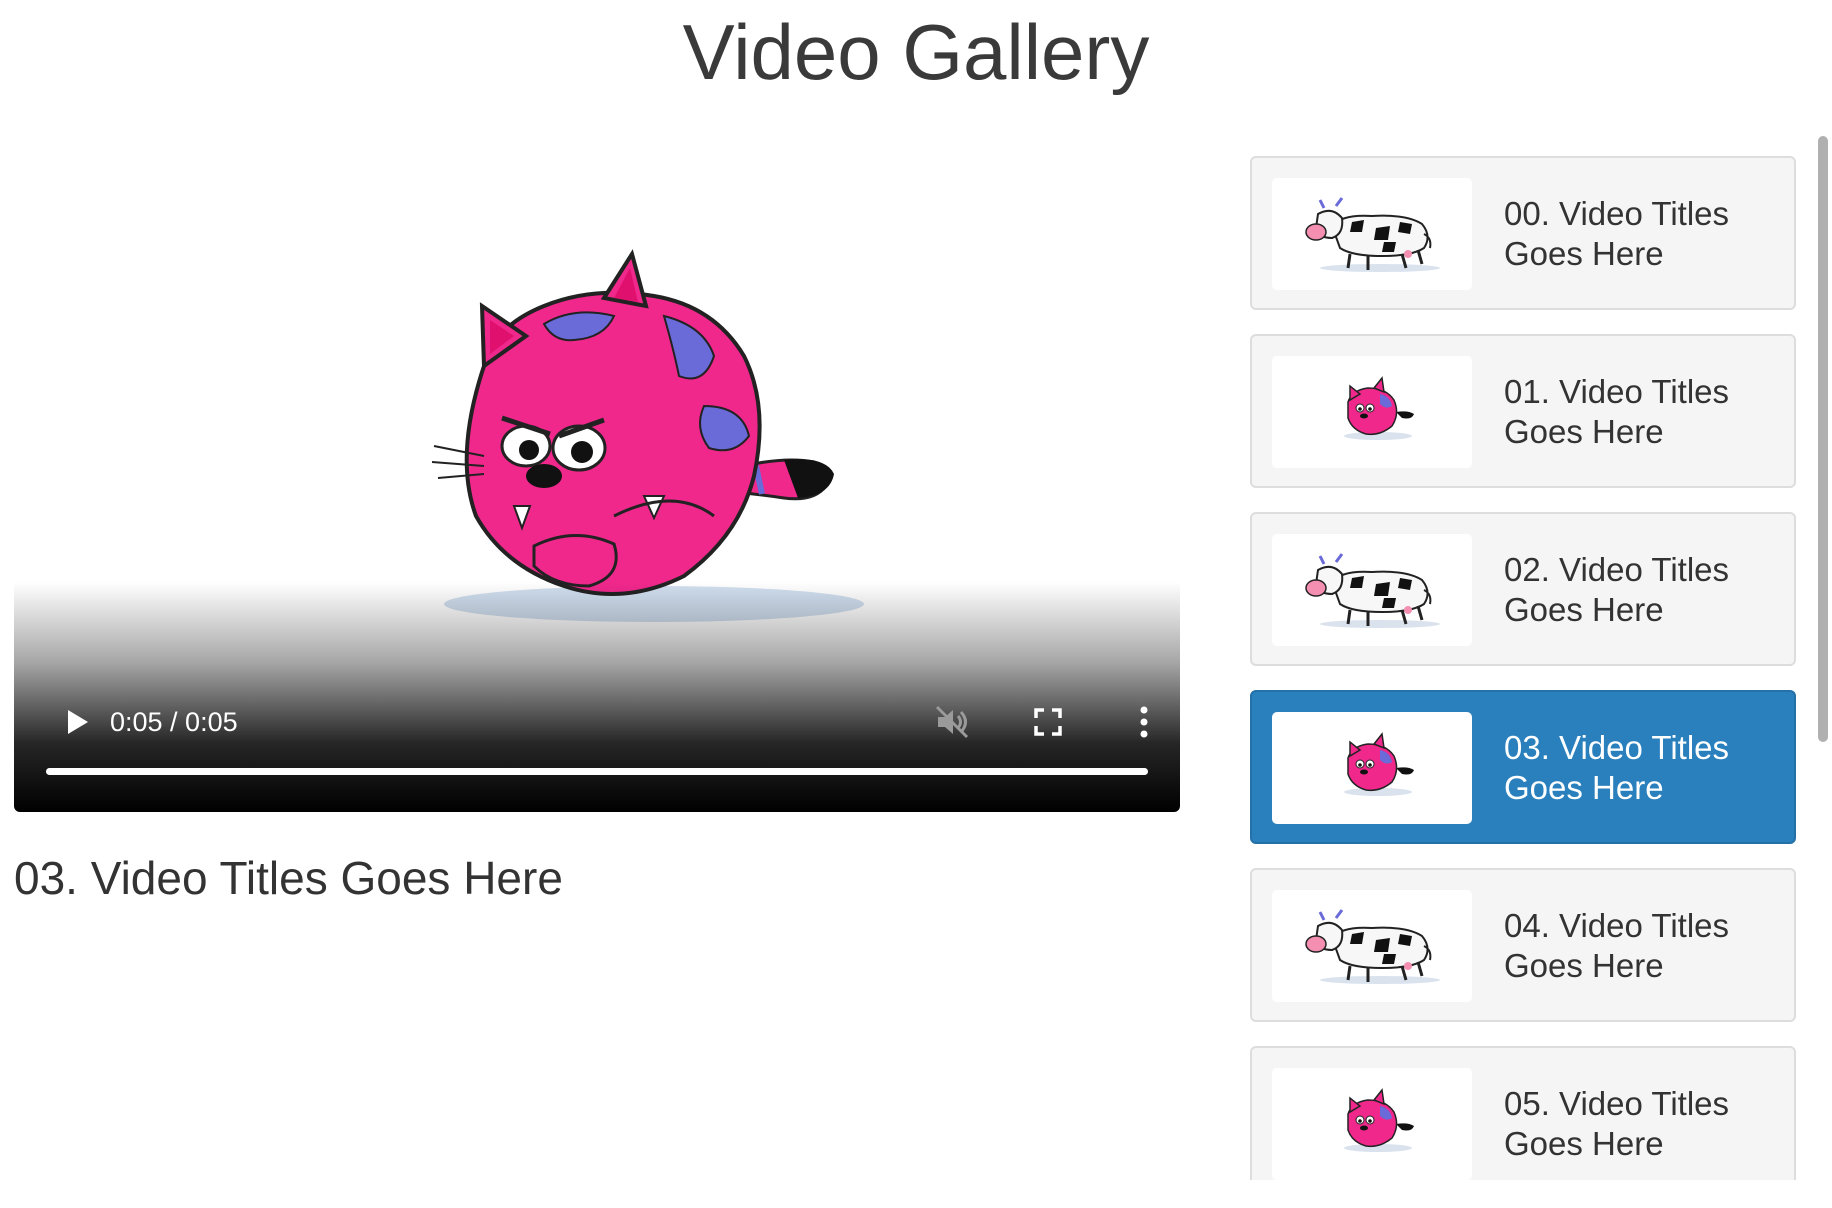 This screenshot has height=1208, width=1832. I want to click on playlist-item: 04. Video Titles Goes Here, so click(1523, 945).